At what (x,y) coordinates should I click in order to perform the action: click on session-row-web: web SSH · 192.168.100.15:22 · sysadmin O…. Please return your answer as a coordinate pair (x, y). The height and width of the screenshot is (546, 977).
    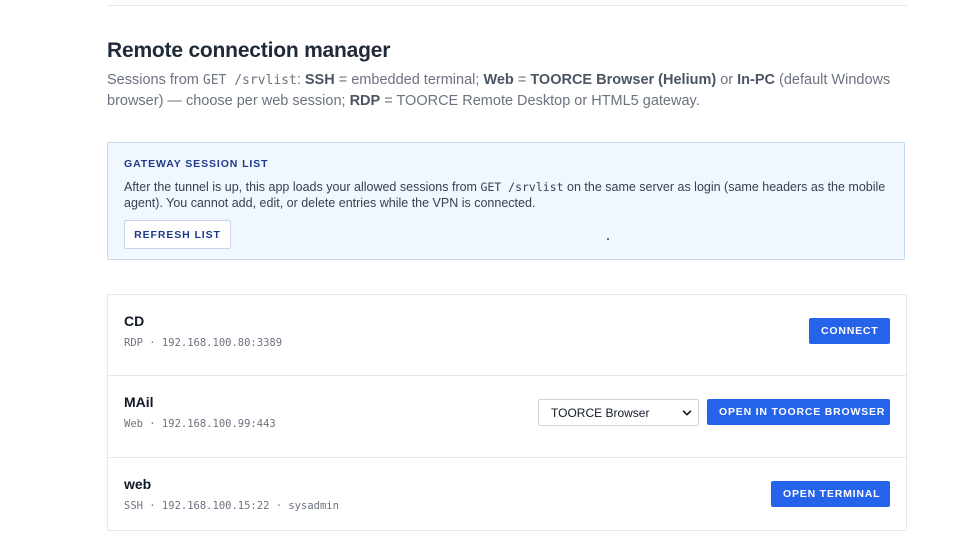
    Looking at the image, I should click on (507, 494).